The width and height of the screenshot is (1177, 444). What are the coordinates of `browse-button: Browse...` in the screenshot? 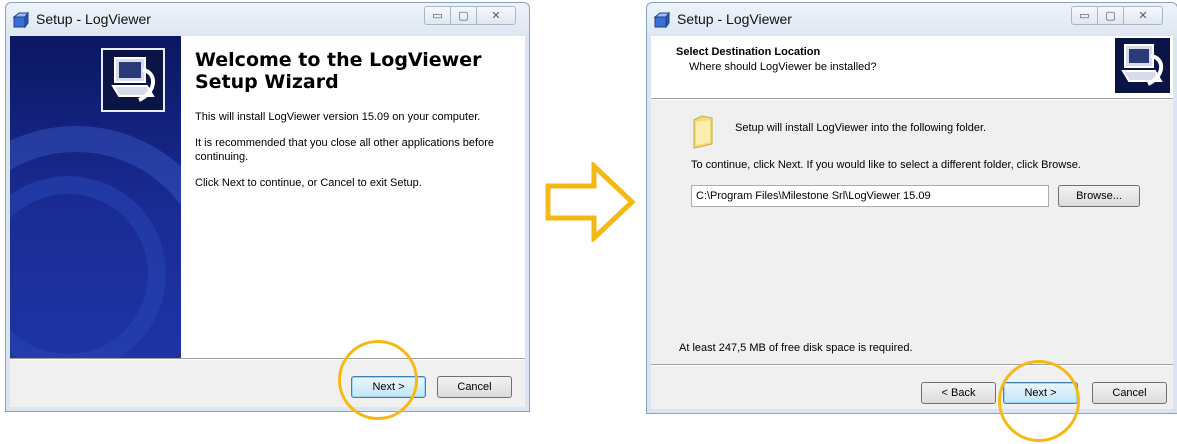 It's located at (1099, 196).